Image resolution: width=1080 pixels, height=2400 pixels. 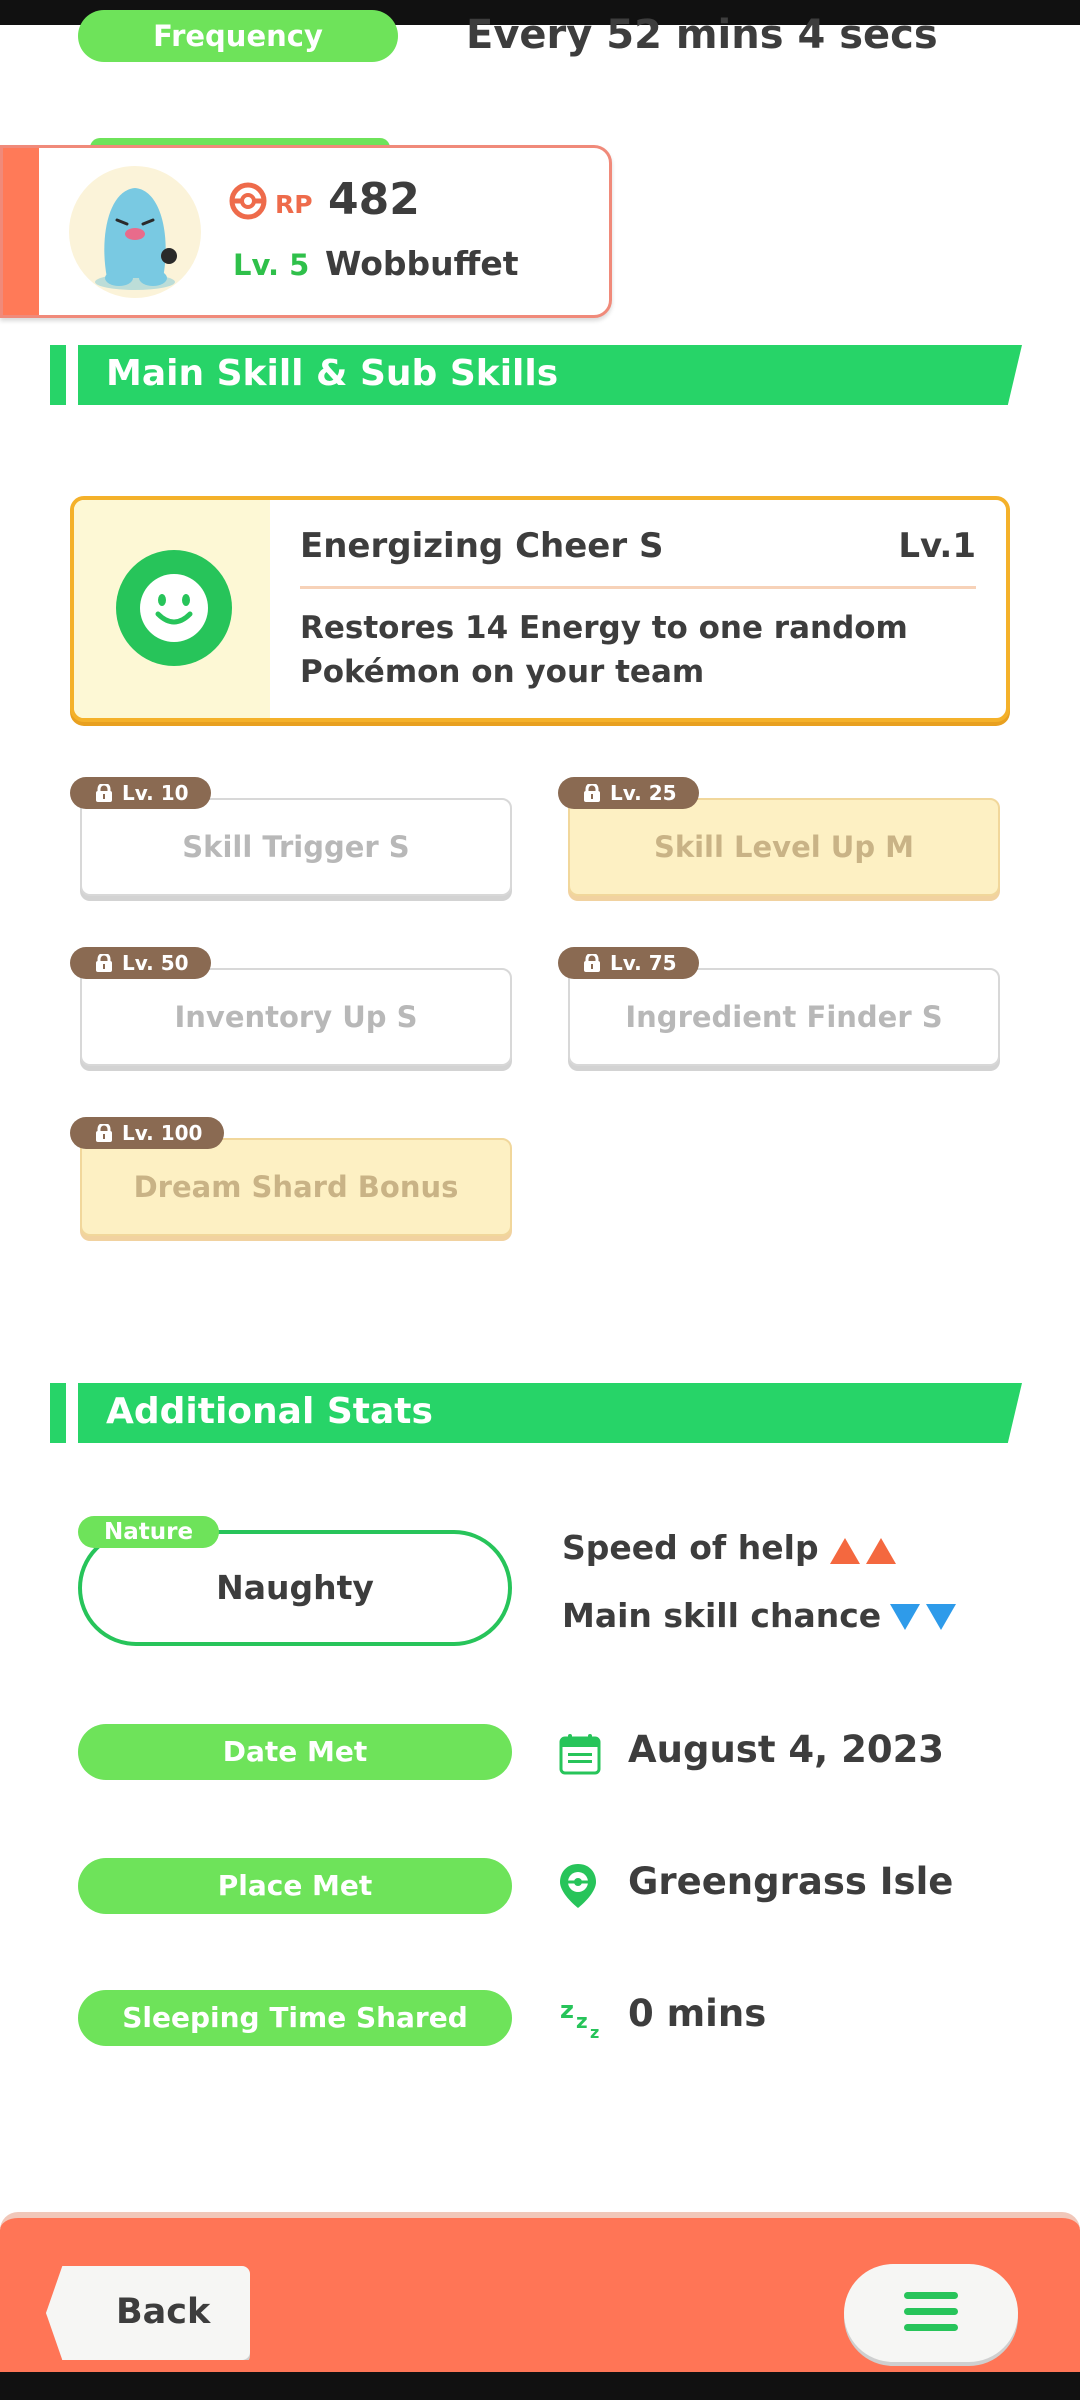 What do you see at coordinates (332, 373) in the screenshot?
I see `section-title: Main Skill & Sub Skills` at bounding box center [332, 373].